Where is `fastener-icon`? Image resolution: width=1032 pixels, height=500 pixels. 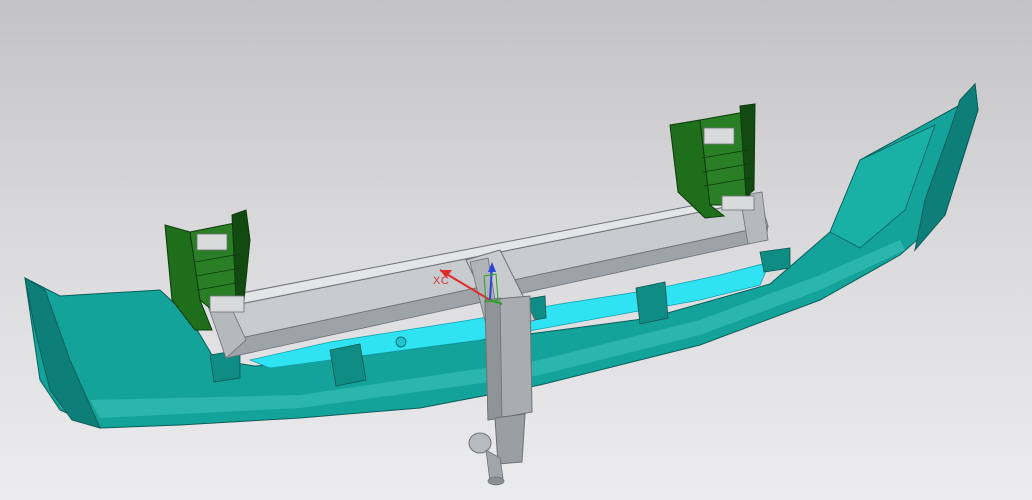 fastener-icon is located at coordinates (401, 342).